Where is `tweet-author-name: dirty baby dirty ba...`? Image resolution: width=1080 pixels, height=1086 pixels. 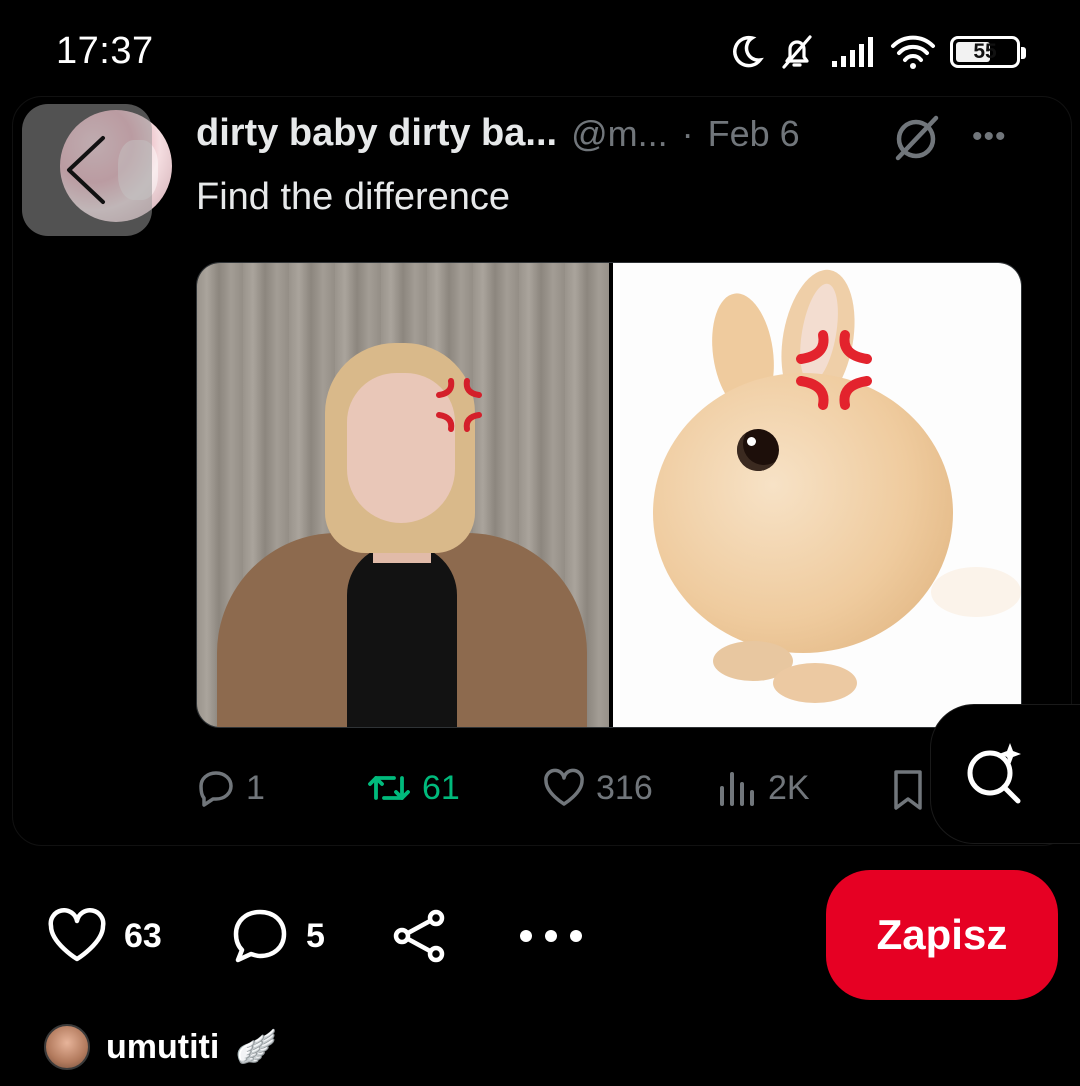
tweet-author-name: dirty baby dirty ba... is located at coordinates (376, 133).